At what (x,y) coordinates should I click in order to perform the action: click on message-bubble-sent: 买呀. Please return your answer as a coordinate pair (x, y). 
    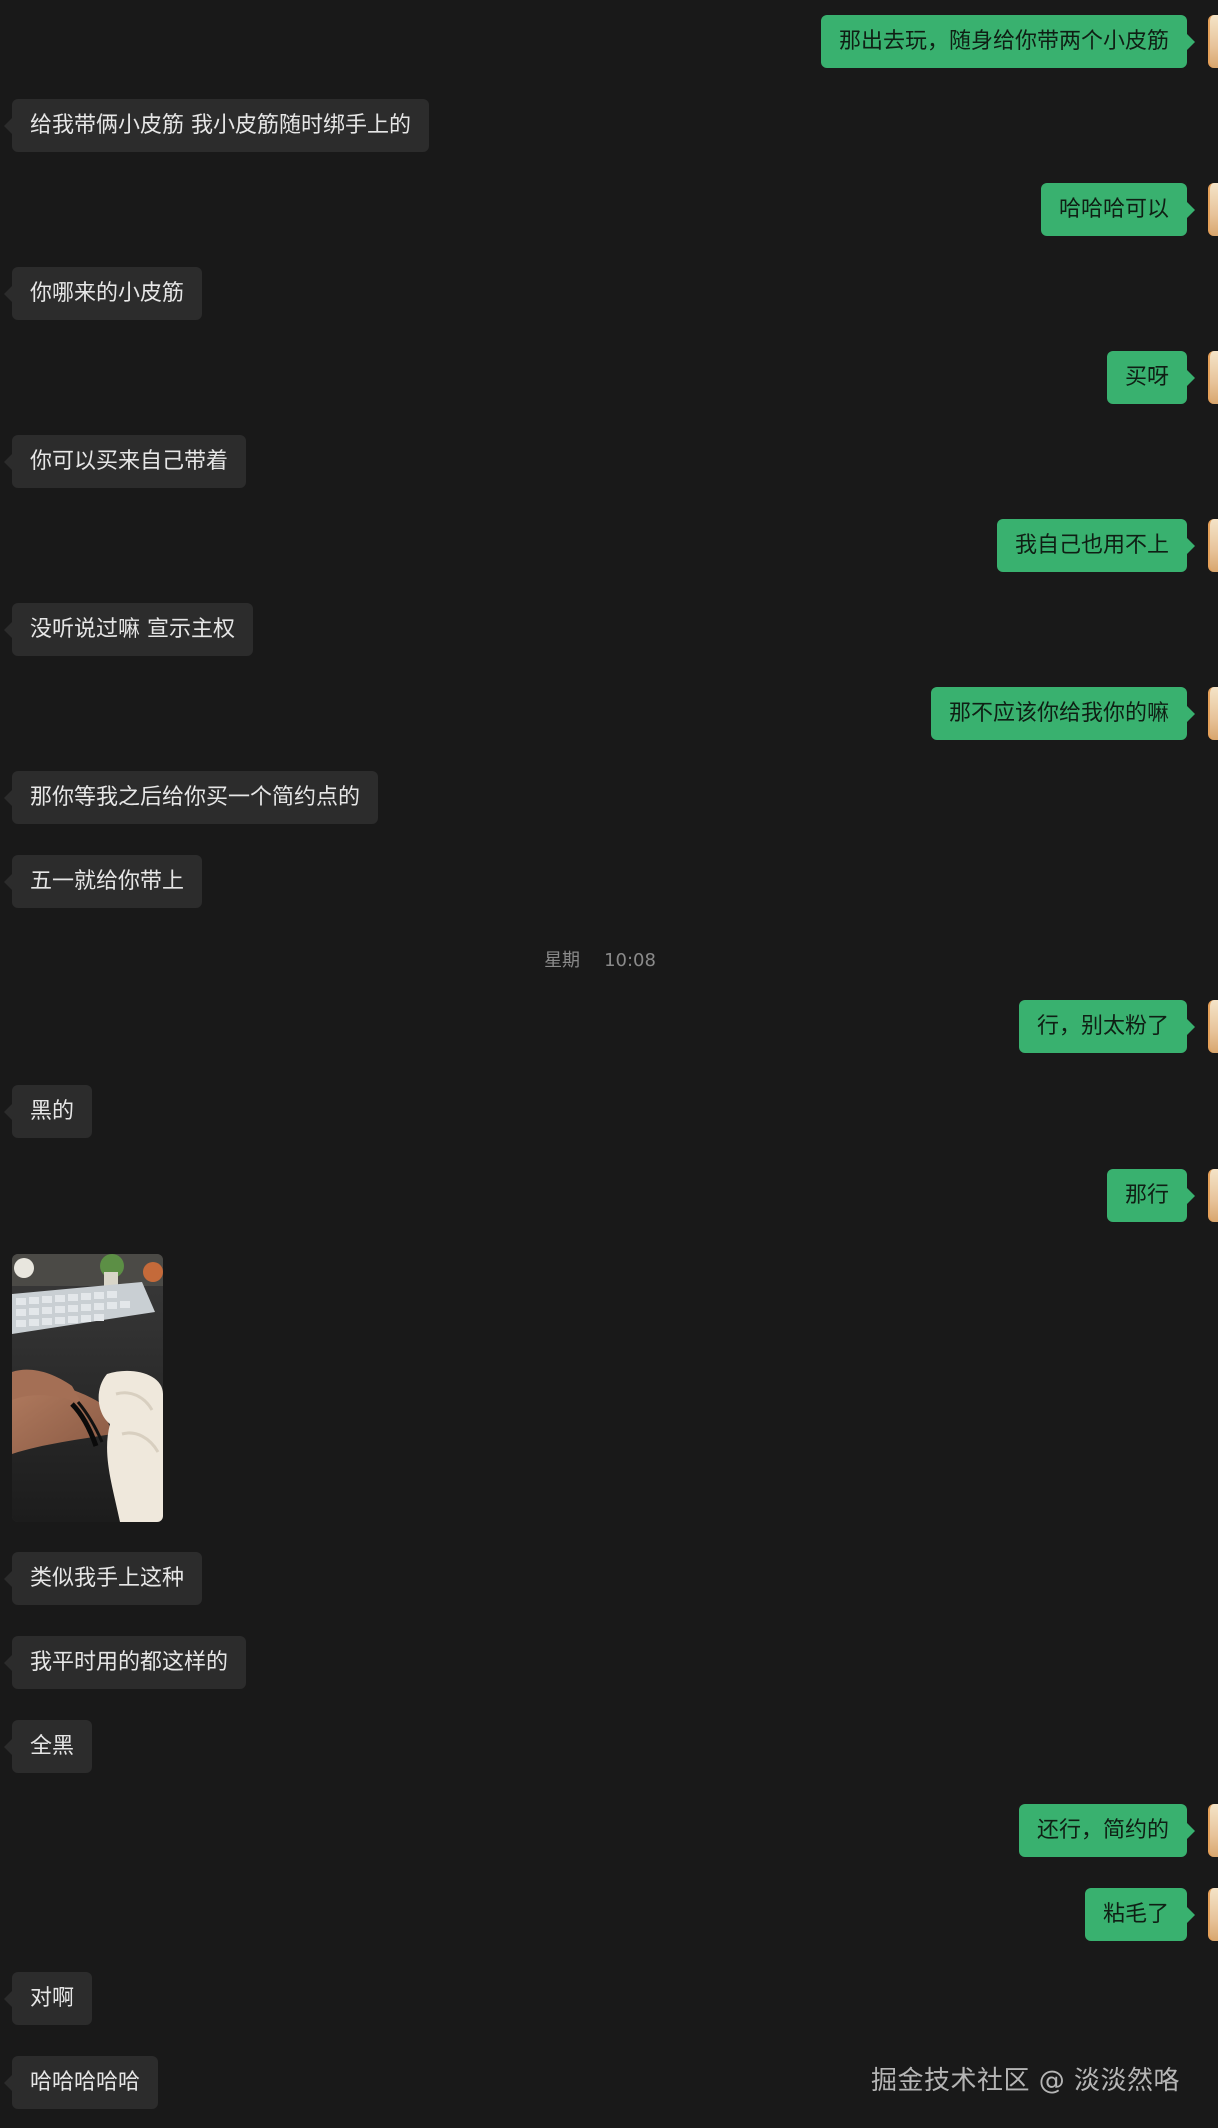
    Looking at the image, I should click on (1151, 377).